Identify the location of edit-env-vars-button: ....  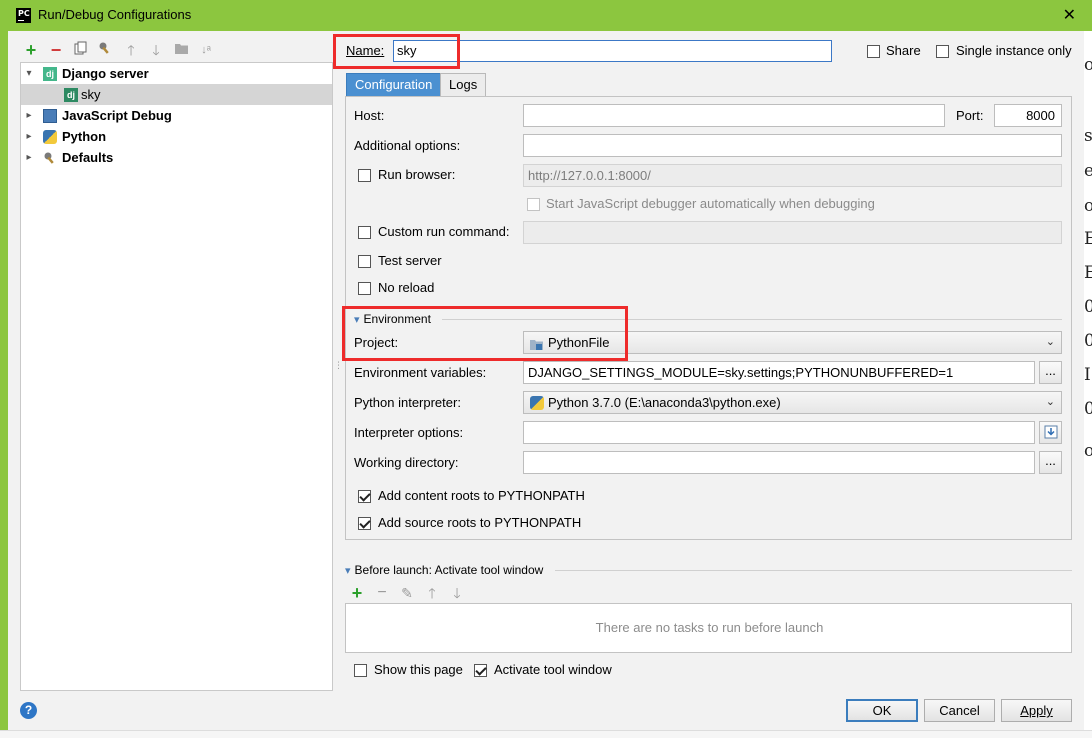
(1050, 372).